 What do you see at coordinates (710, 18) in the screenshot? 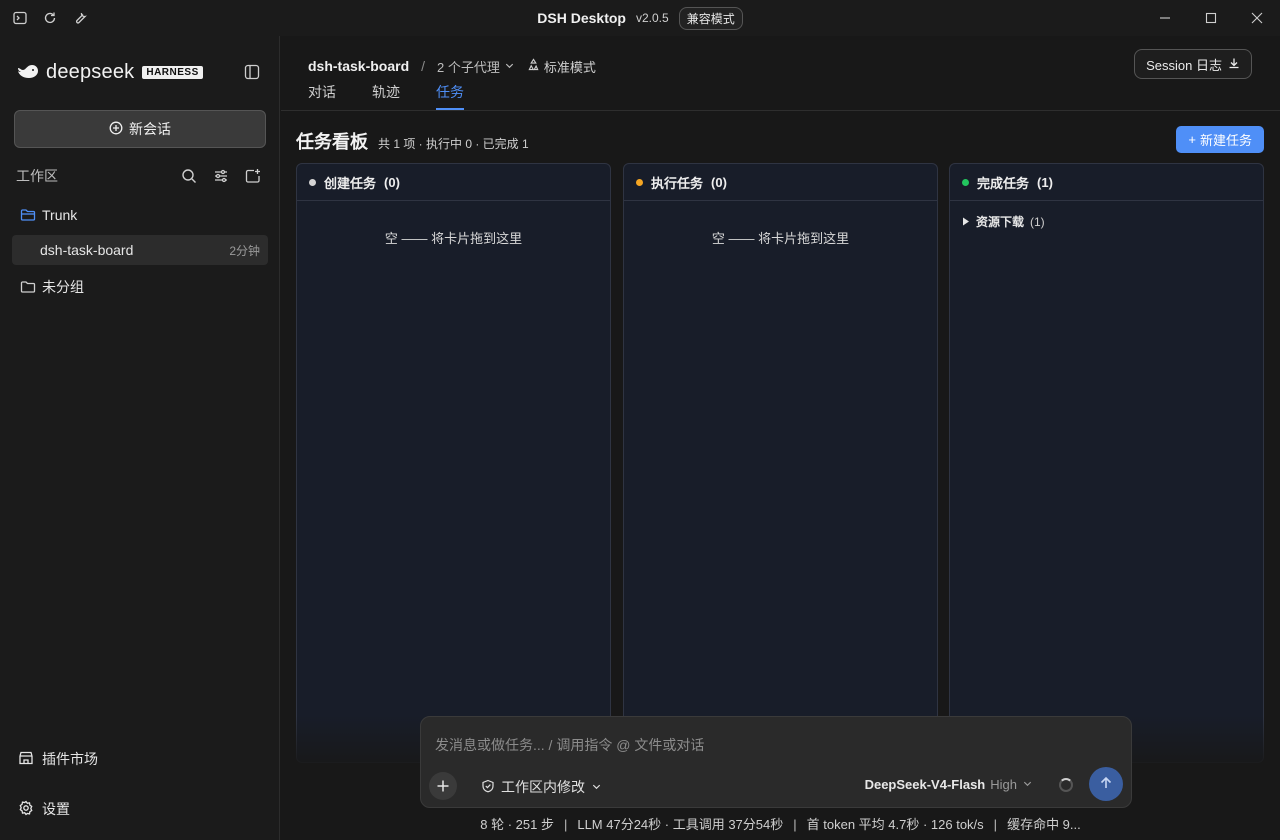
I see `compat-mode-badge: 兼容模式` at bounding box center [710, 18].